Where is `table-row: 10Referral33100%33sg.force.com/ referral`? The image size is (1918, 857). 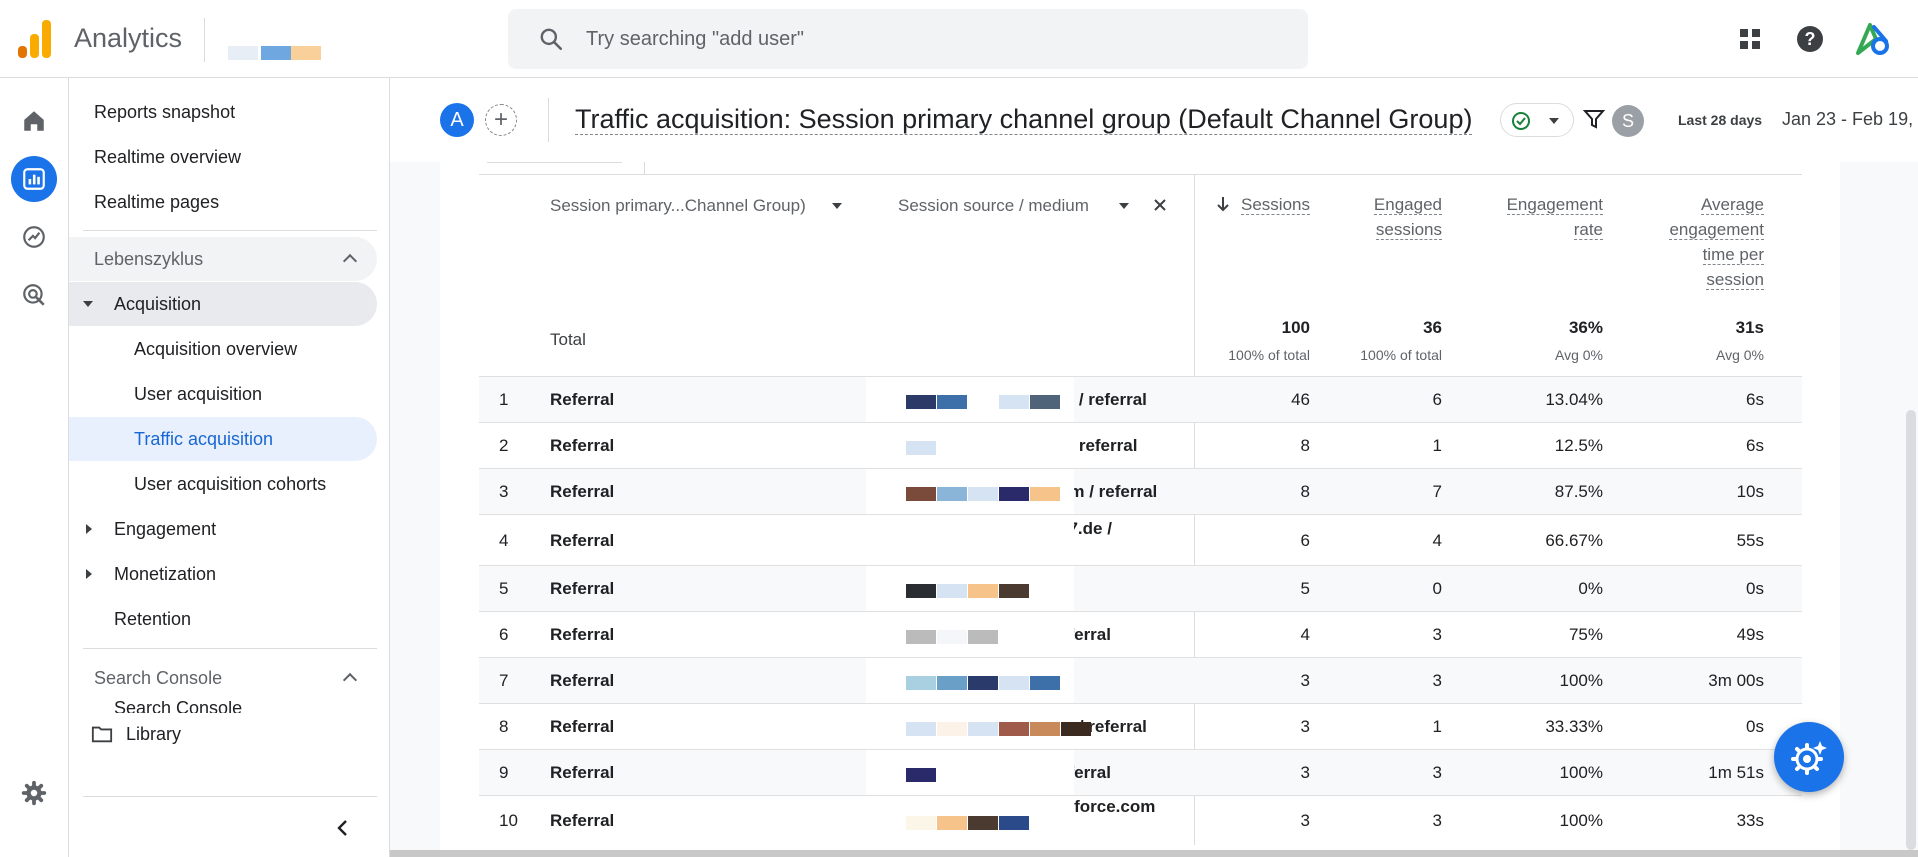
table-row: 10Referral33100%33sg.force.com/ referral is located at coordinates (1140, 820).